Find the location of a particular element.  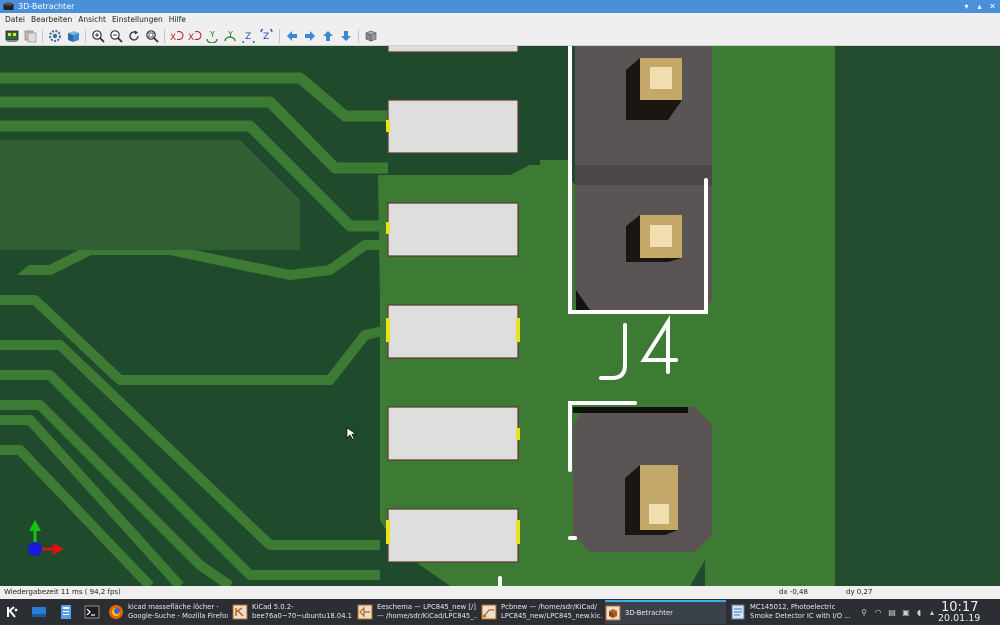

rotate-z-ccw-icon: Z is located at coordinates (267, 36).